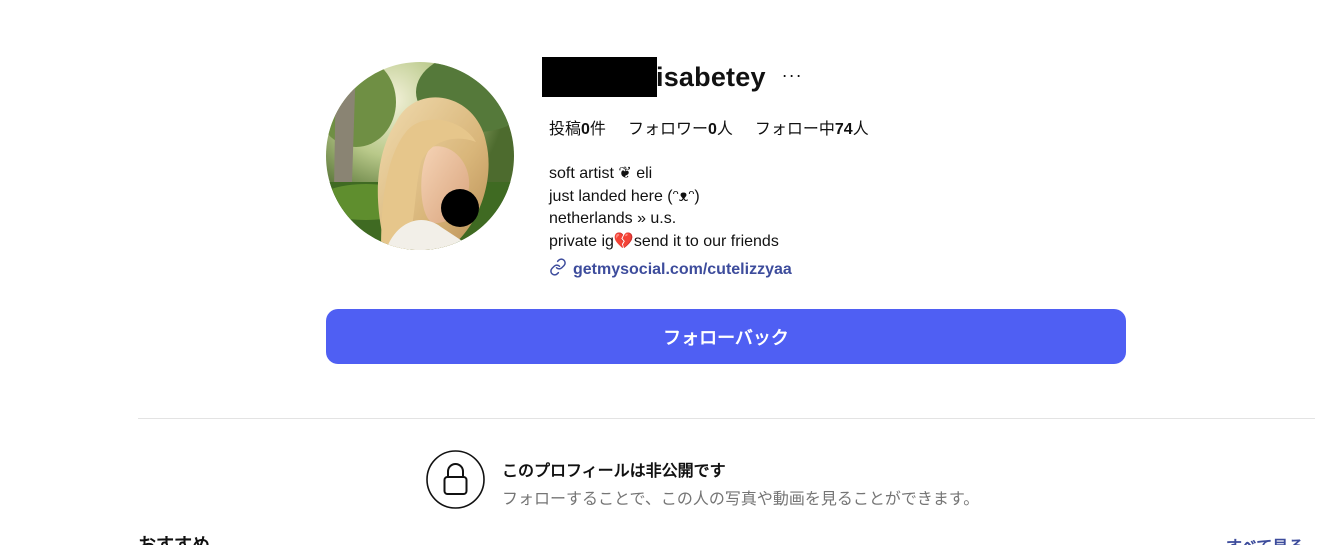 This screenshot has height=545, width=1335. Describe the element at coordinates (726, 418) in the screenshot. I see `section-divider` at that location.